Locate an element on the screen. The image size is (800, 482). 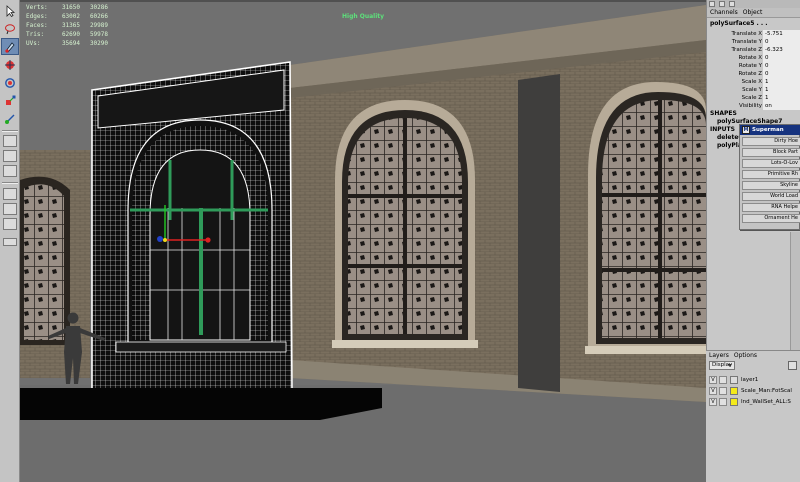
attr-scale-y: Scale Y1 is located at coordinates (753, 90).